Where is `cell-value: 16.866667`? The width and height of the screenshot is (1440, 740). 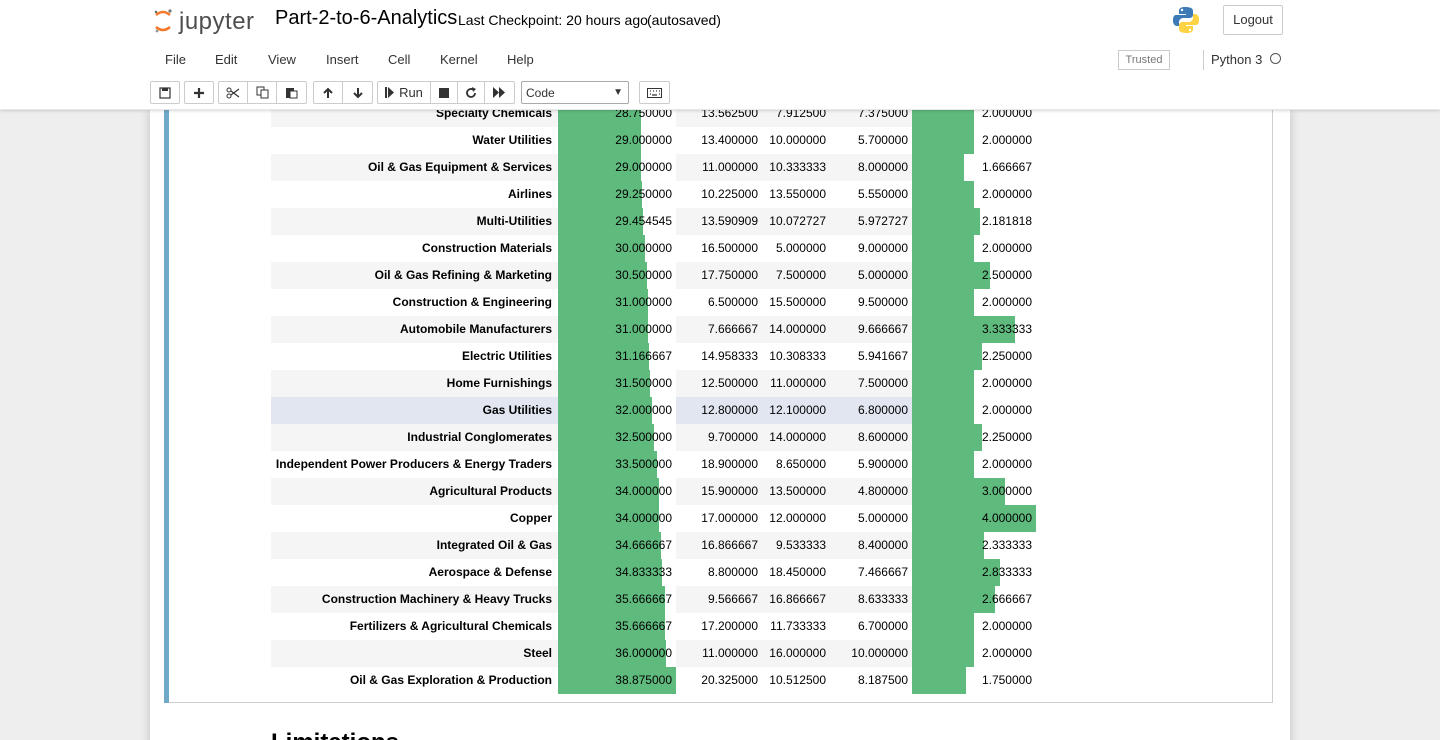
cell-value: 16.866667 is located at coordinates (797, 599).